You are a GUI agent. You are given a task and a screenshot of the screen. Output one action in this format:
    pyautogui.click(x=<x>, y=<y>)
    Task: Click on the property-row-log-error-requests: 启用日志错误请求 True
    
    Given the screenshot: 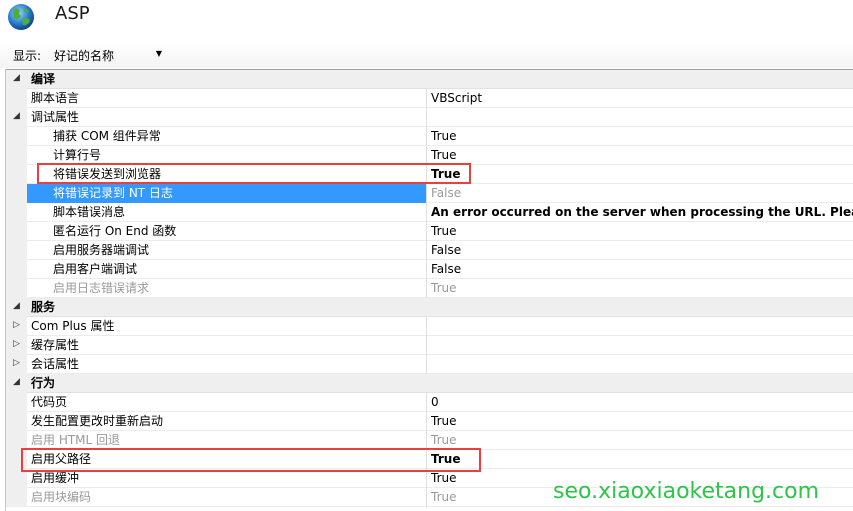 What is the action you would take?
    pyautogui.click(x=429, y=288)
    